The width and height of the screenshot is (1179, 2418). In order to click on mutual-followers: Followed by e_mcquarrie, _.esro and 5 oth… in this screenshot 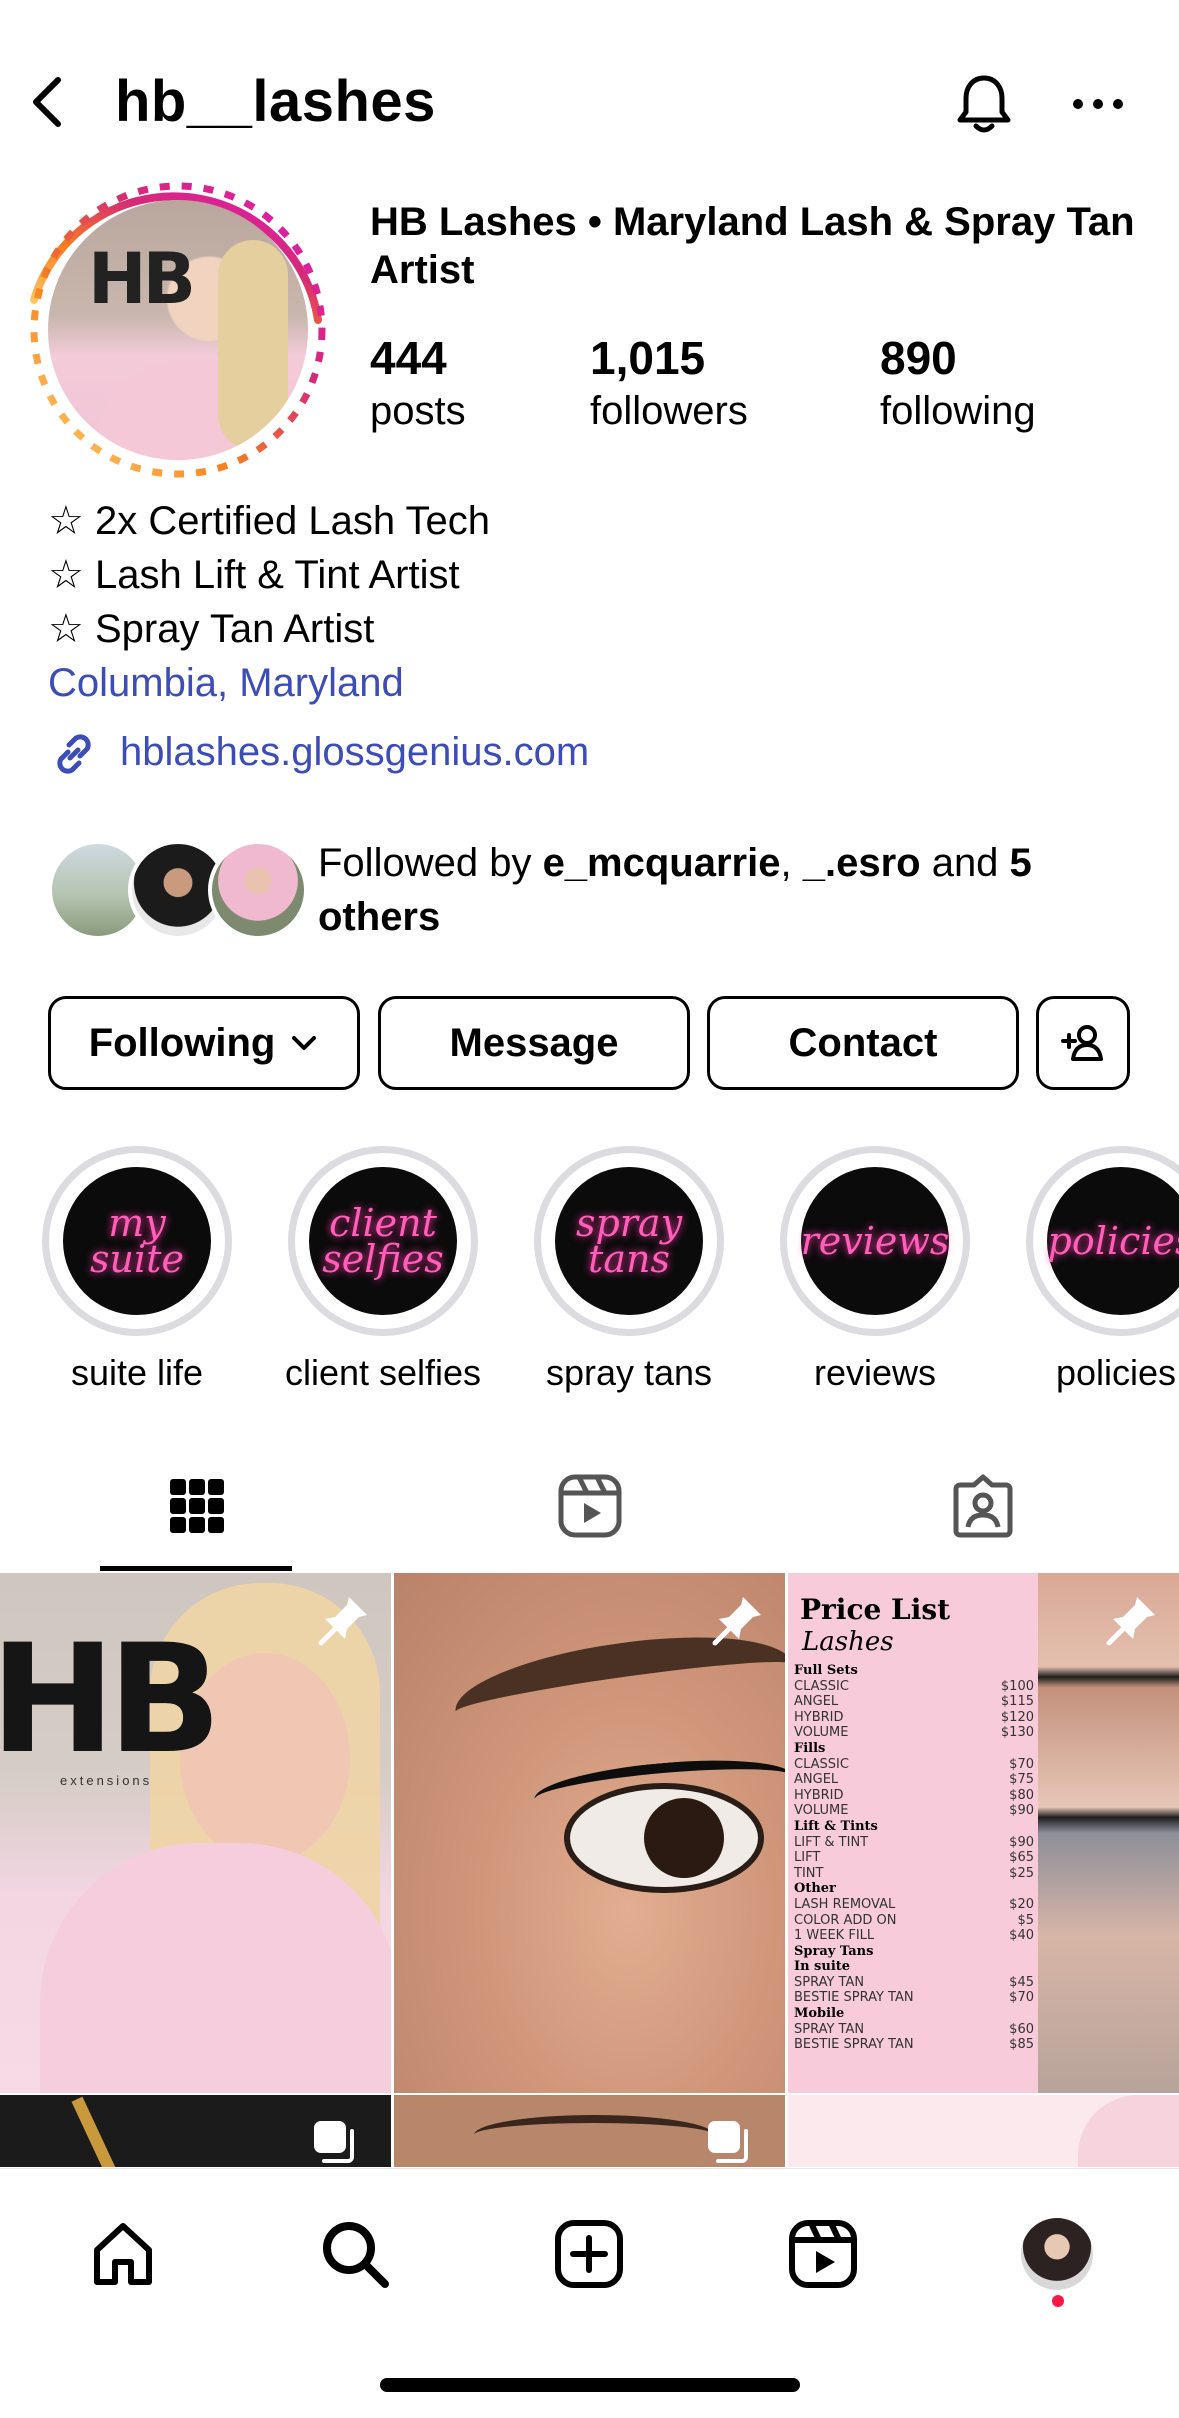, I will do `click(598, 891)`.